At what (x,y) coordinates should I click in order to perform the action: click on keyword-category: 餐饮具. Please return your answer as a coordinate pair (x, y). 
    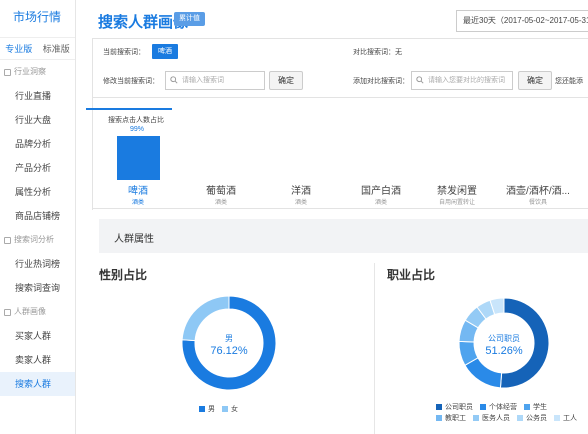
    Looking at the image, I should click on (537, 203).